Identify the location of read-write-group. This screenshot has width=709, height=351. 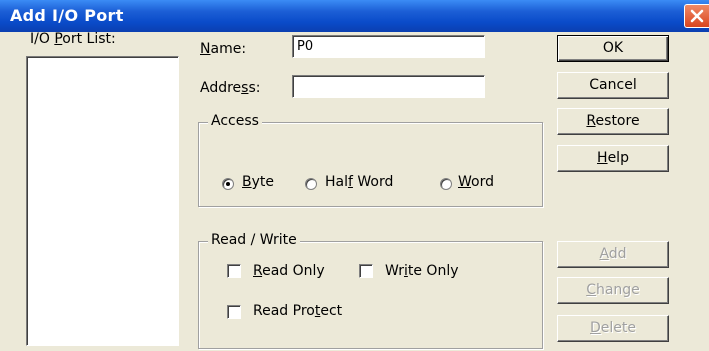
(370, 295).